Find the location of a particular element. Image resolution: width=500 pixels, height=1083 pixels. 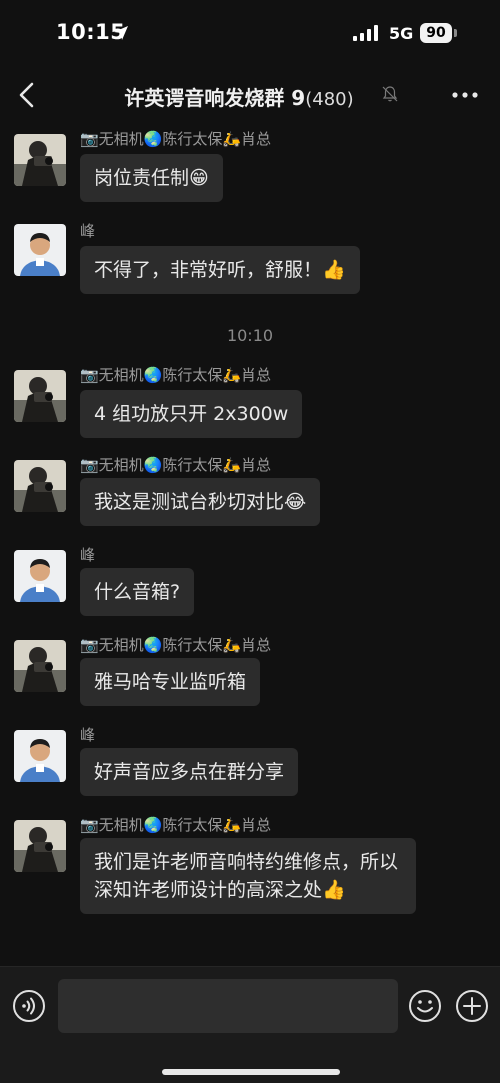

message-bubble: 雅马哈专业监听箱 is located at coordinates (170, 682).